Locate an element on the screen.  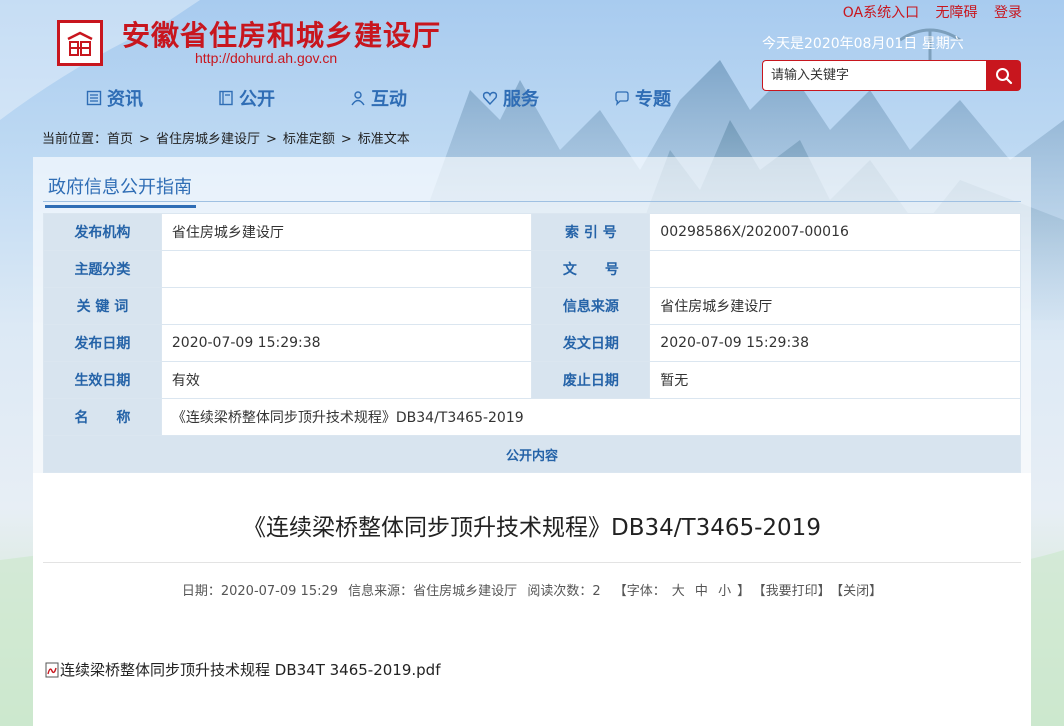
label-keywords: 关 键 词 is located at coordinates (102, 306).